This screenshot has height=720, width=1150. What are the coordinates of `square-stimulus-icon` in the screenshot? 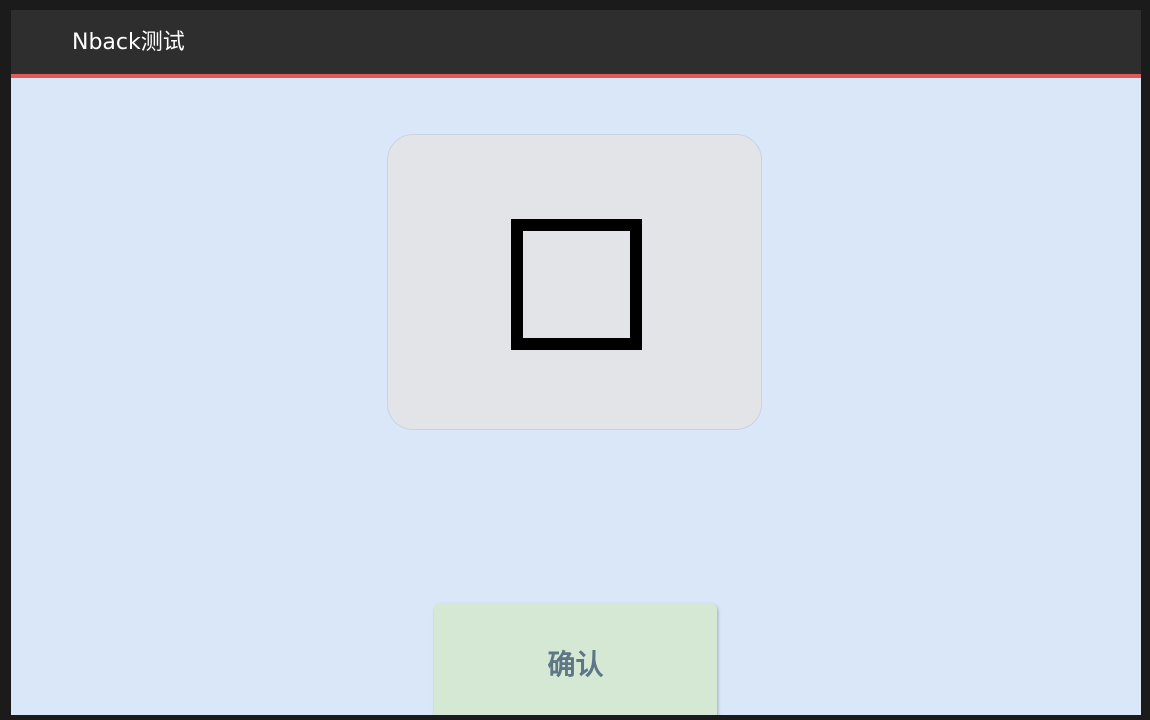 It's located at (576, 284).